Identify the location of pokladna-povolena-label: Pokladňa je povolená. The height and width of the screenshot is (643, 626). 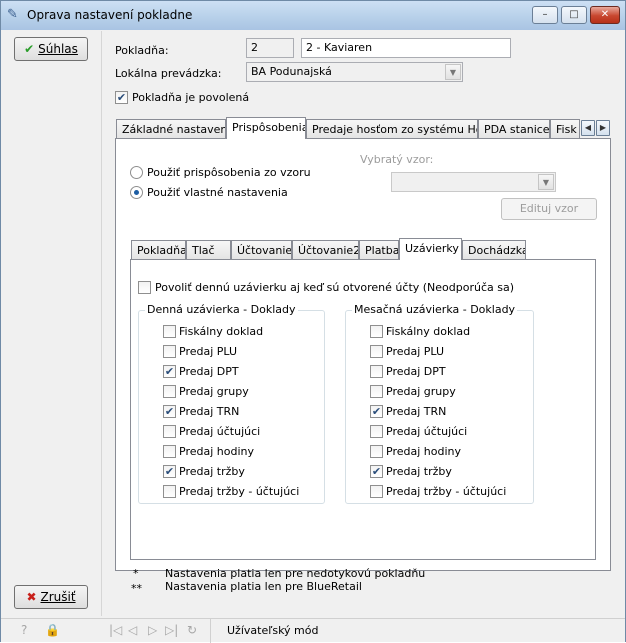
(191, 97).